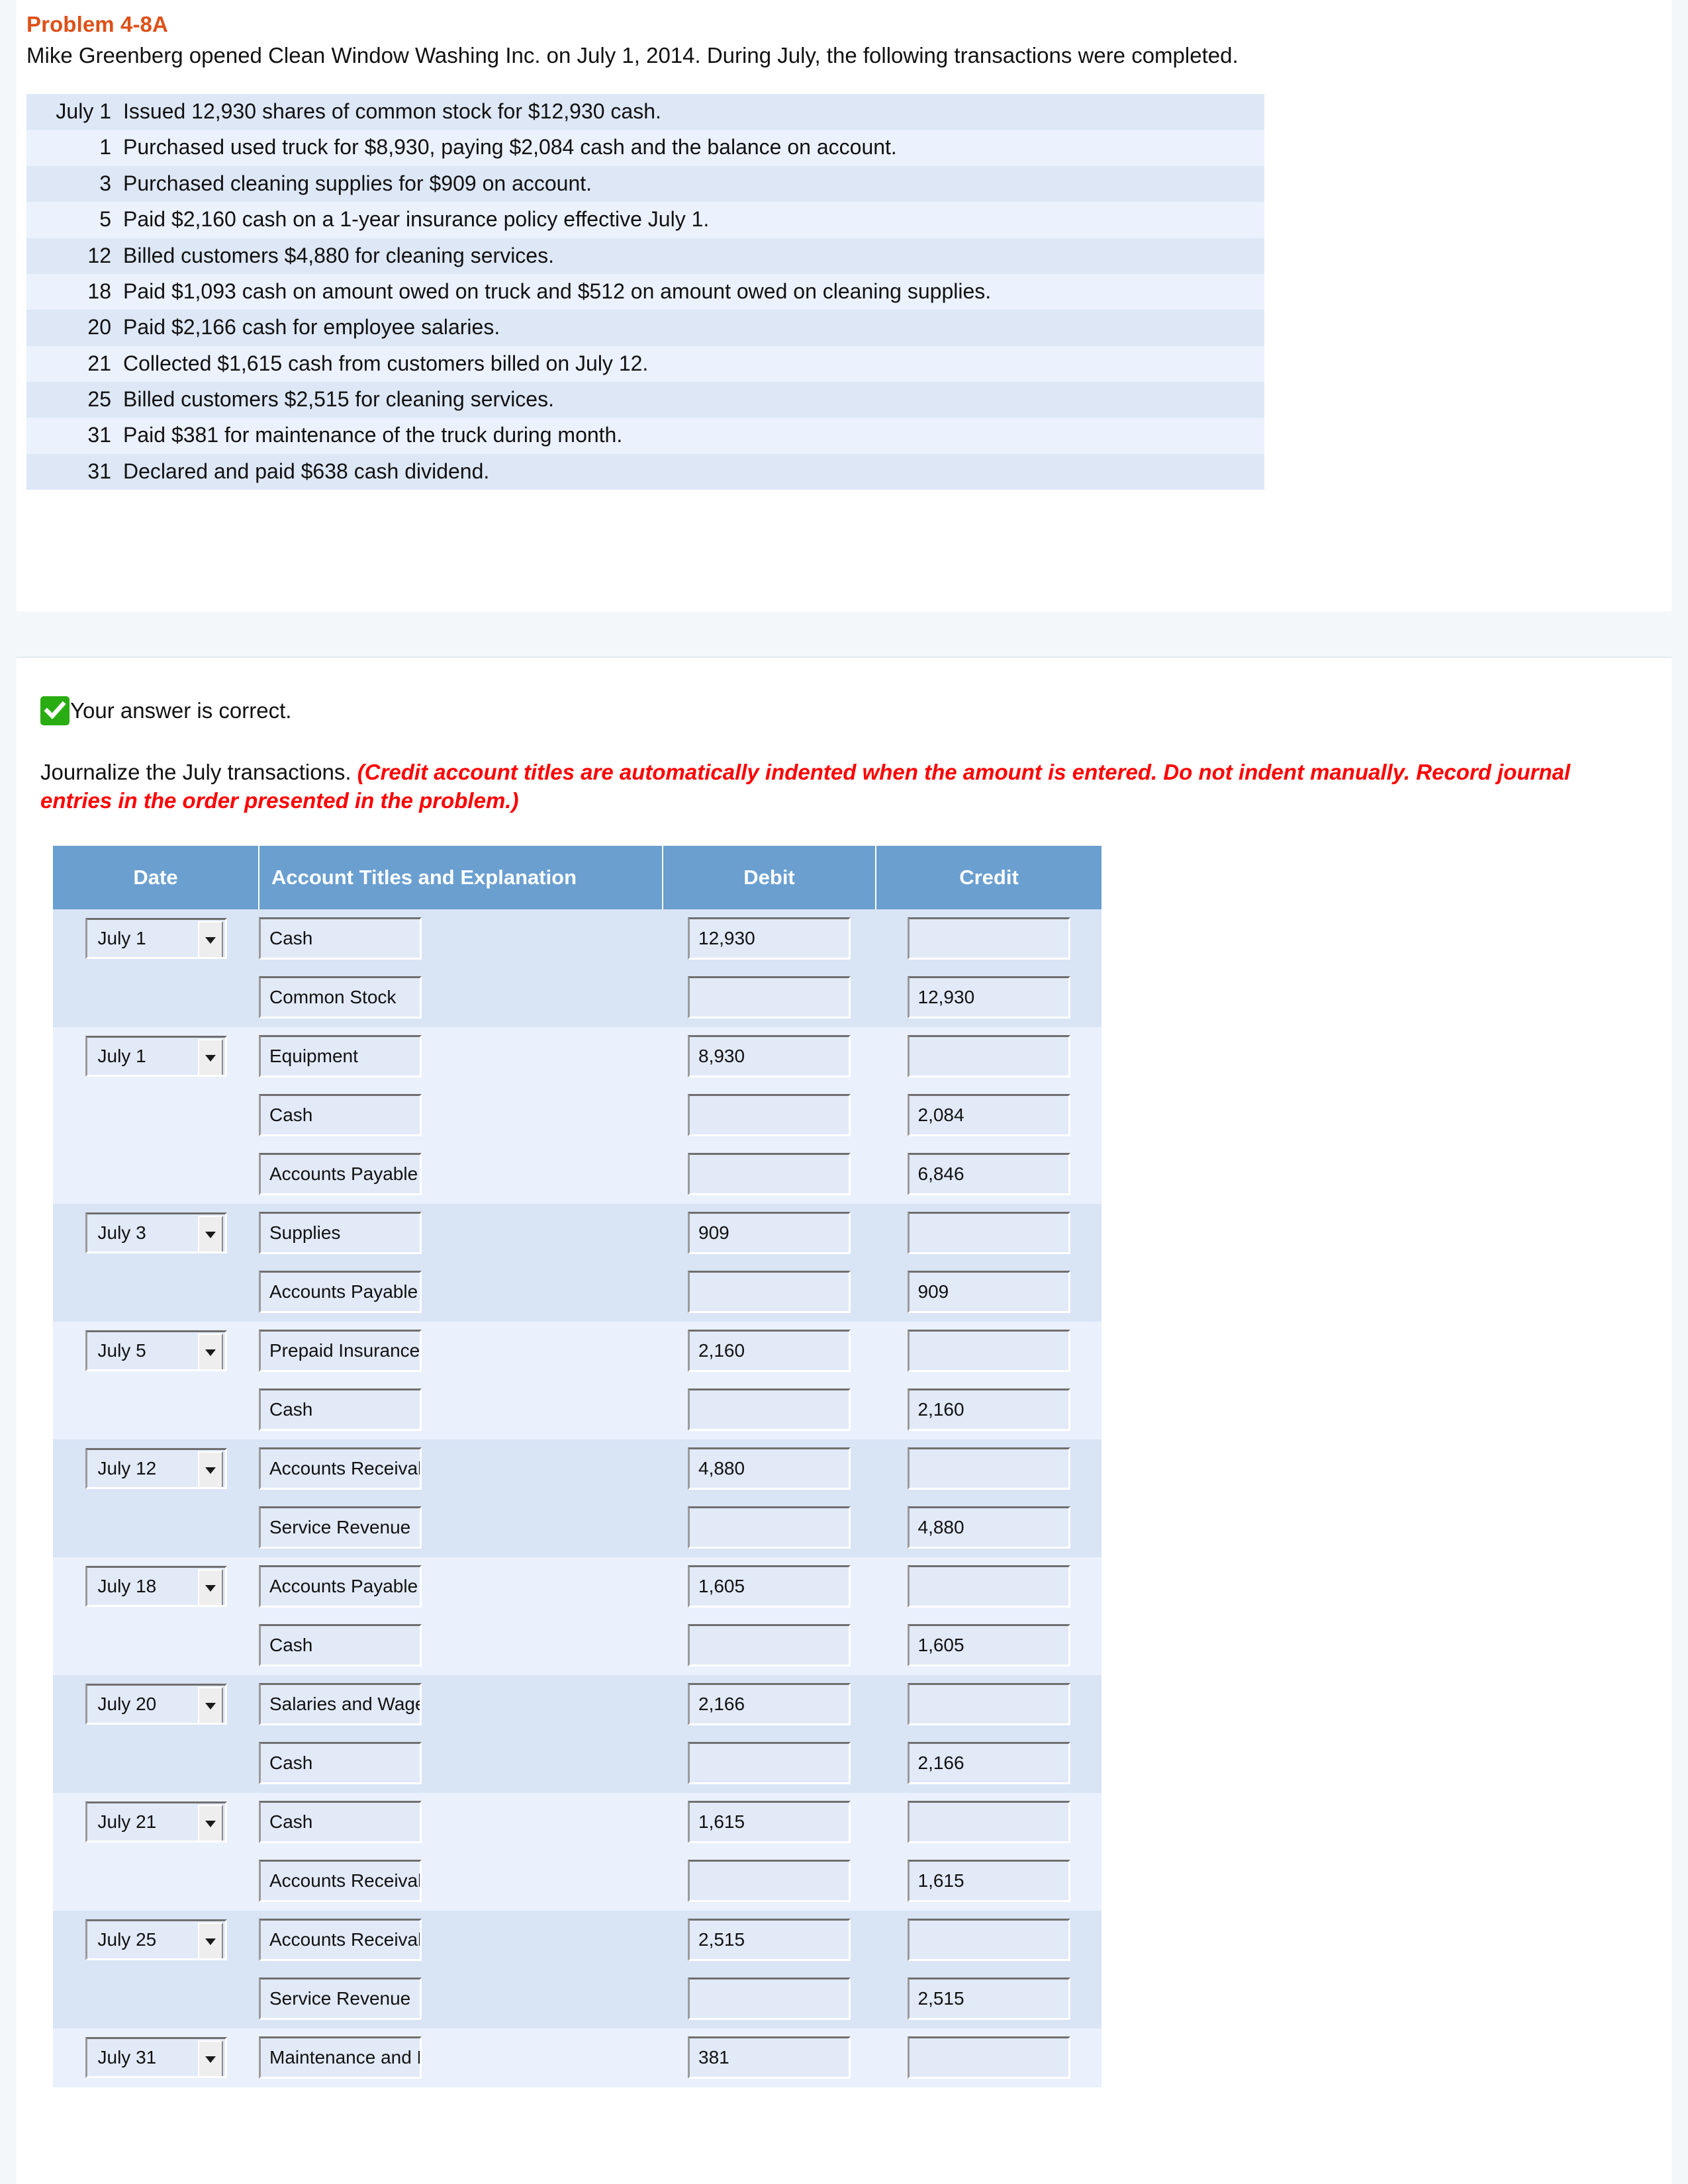 Image resolution: width=1688 pixels, height=2184 pixels. I want to click on journal-debit-input: 8,930, so click(769, 1056).